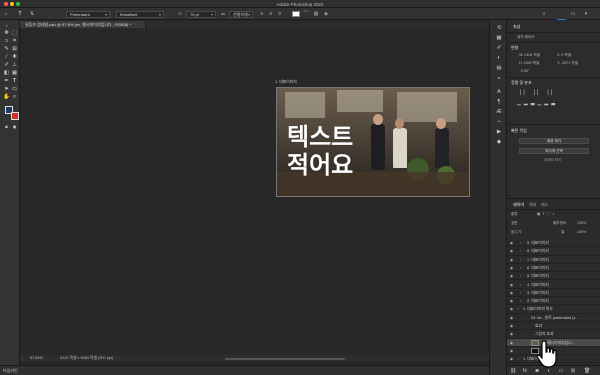  What do you see at coordinates (14, 49) in the screenshot?
I see `frame-tool-icon: ⊠` at bounding box center [14, 49].